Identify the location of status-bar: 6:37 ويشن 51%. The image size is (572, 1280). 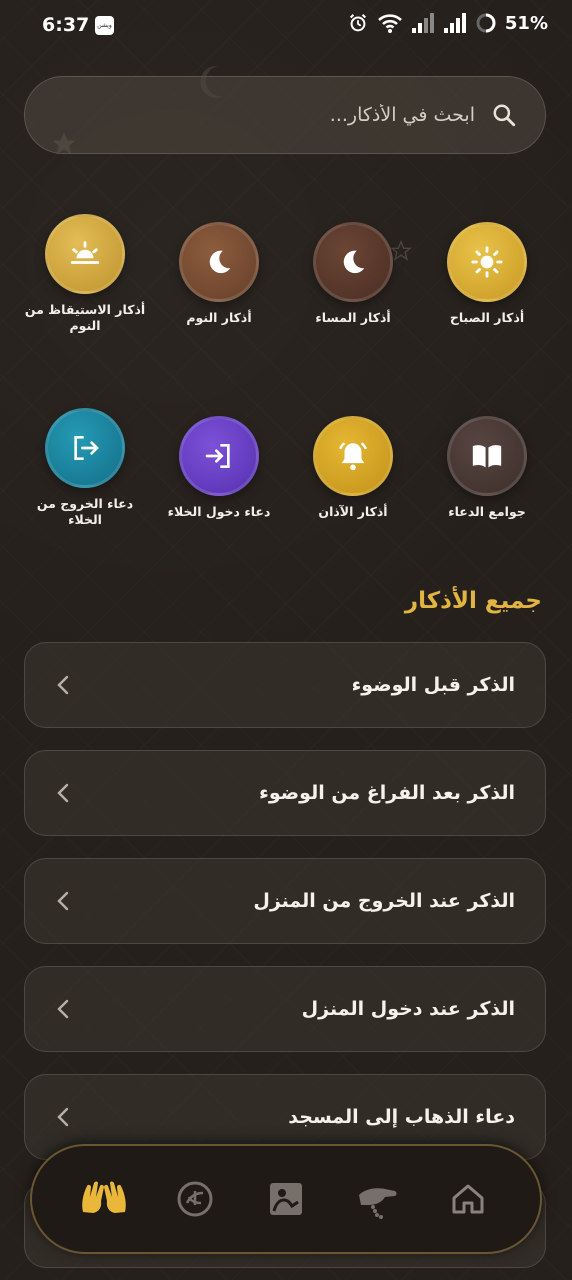
(286, 26).